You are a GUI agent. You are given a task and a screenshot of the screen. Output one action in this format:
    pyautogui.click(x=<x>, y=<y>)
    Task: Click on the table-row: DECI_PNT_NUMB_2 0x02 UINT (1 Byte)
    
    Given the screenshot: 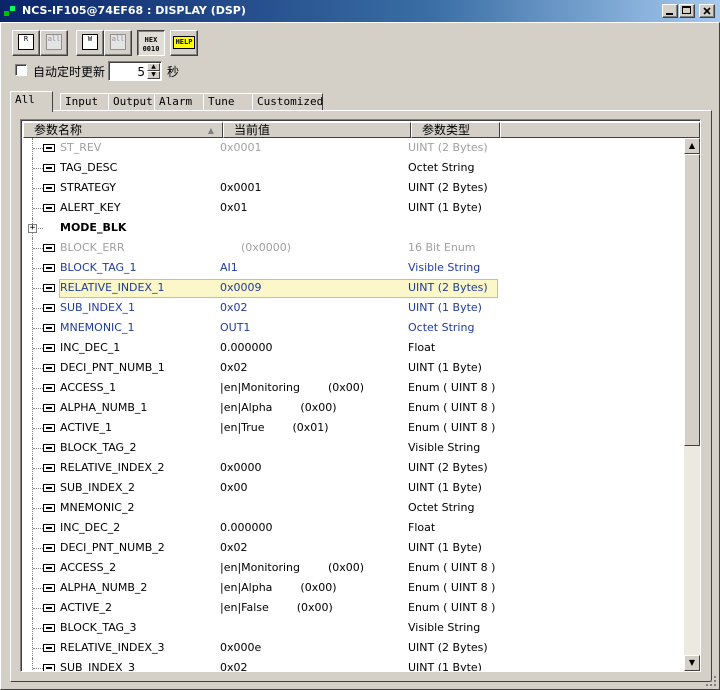 What is the action you would take?
    pyautogui.click(x=353, y=548)
    